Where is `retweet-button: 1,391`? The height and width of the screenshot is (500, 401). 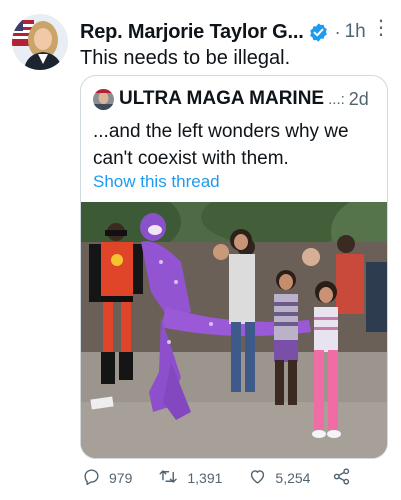
retweet-button: 1,391 is located at coordinates (190, 478).